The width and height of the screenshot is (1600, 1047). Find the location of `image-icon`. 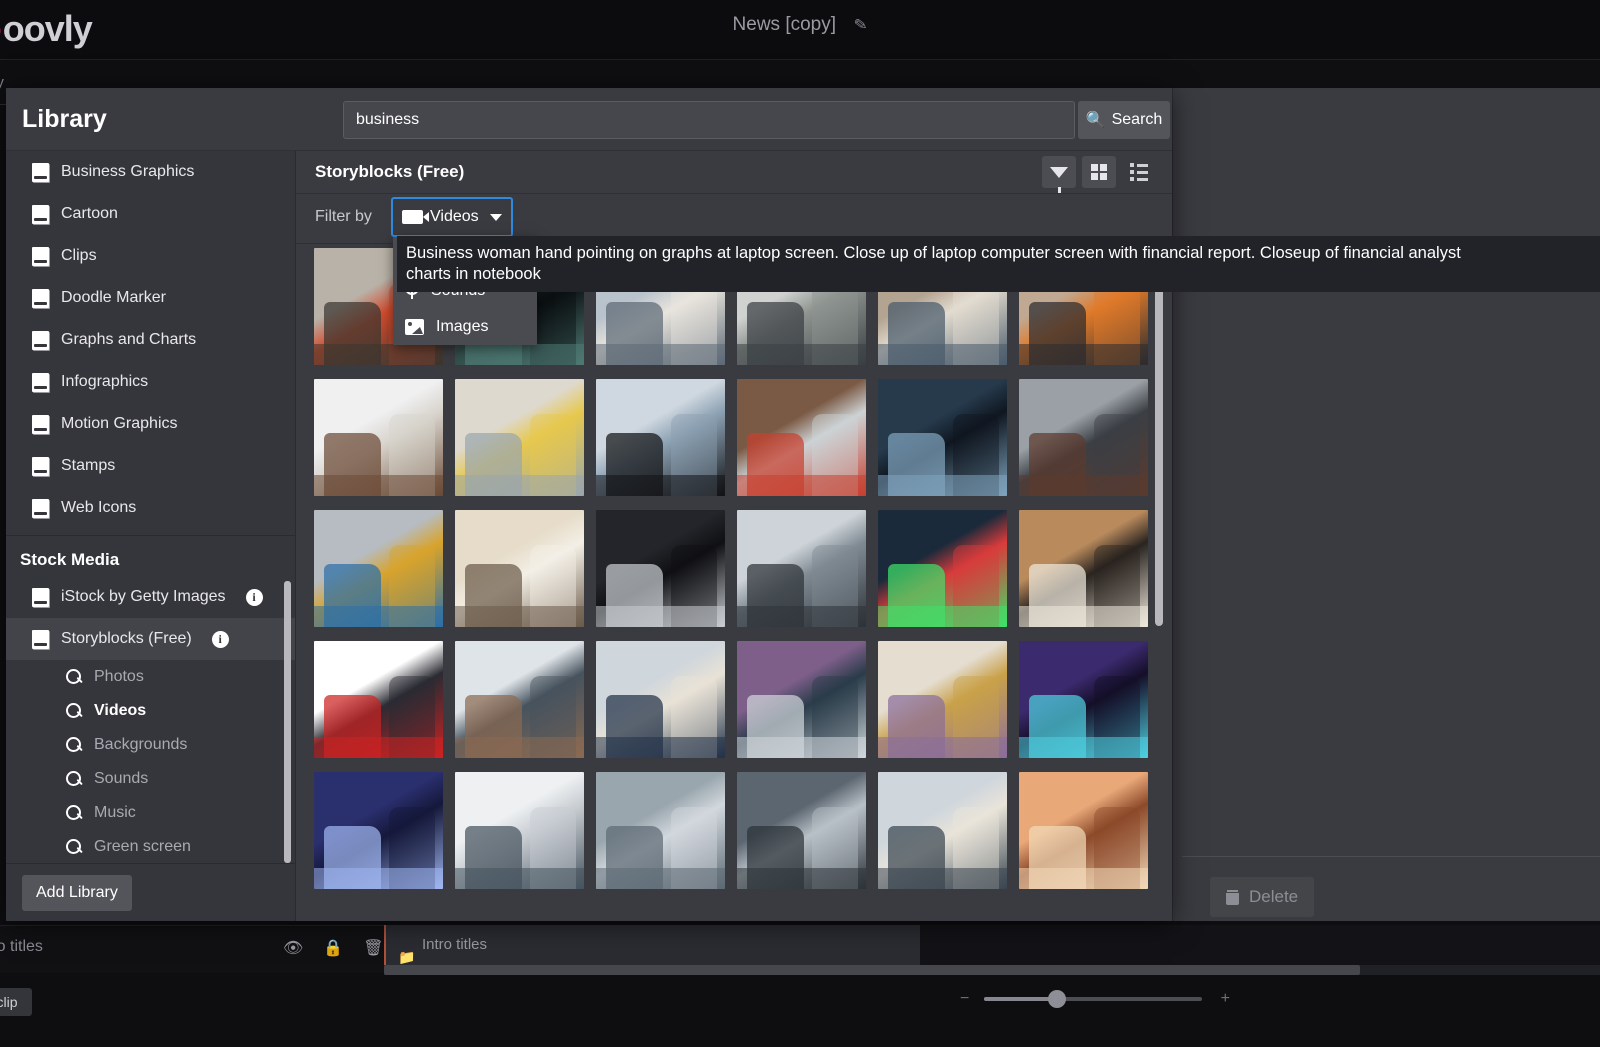

image-icon is located at coordinates (414, 327).